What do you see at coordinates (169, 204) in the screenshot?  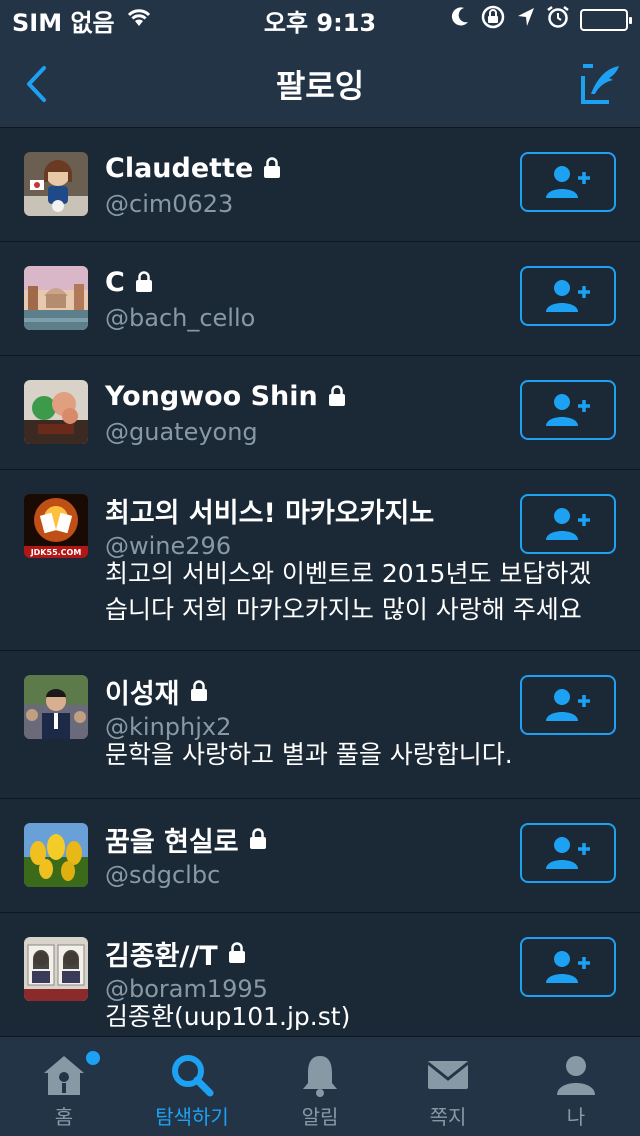 I see `user-handle: @cim0623` at bounding box center [169, 204].